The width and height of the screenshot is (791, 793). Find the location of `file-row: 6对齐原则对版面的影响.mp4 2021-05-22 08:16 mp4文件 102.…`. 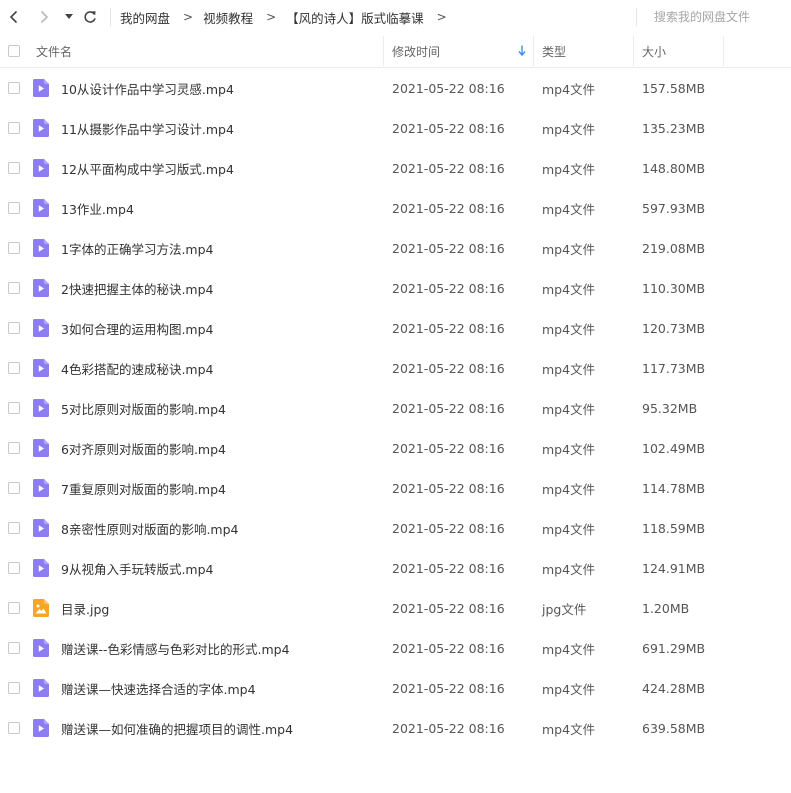

file-row: 6对齐原则对版面的影响.mp4 2021-05-22 08:16 mp4文件 102.… is located at coordinates (395, 448).